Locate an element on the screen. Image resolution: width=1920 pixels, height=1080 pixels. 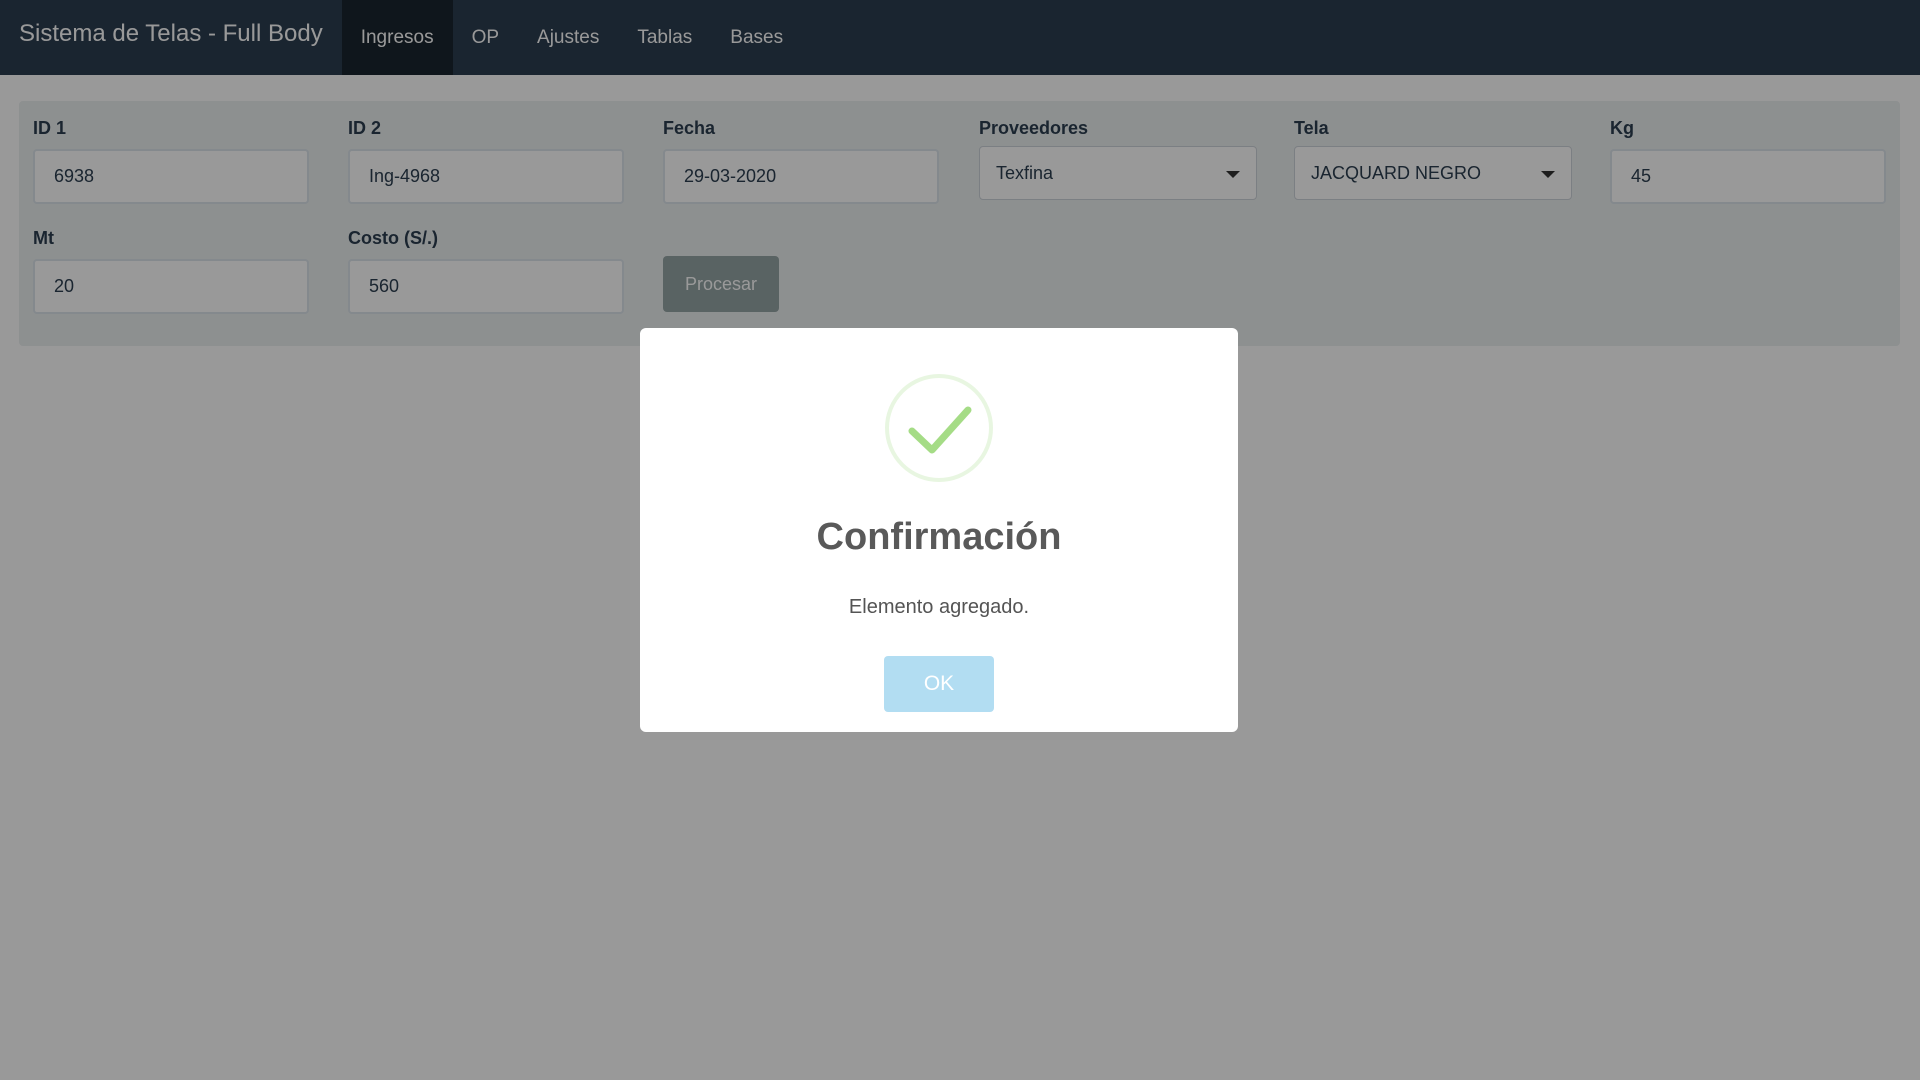
dialog-message: Elemento agregado. is located at coordinates (939, 607).